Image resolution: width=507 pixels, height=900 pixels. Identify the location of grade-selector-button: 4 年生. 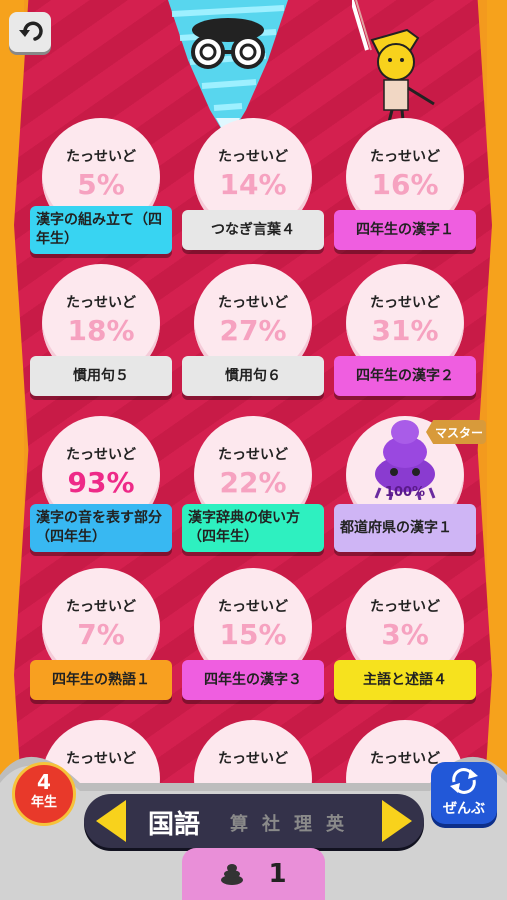
(44, 794).